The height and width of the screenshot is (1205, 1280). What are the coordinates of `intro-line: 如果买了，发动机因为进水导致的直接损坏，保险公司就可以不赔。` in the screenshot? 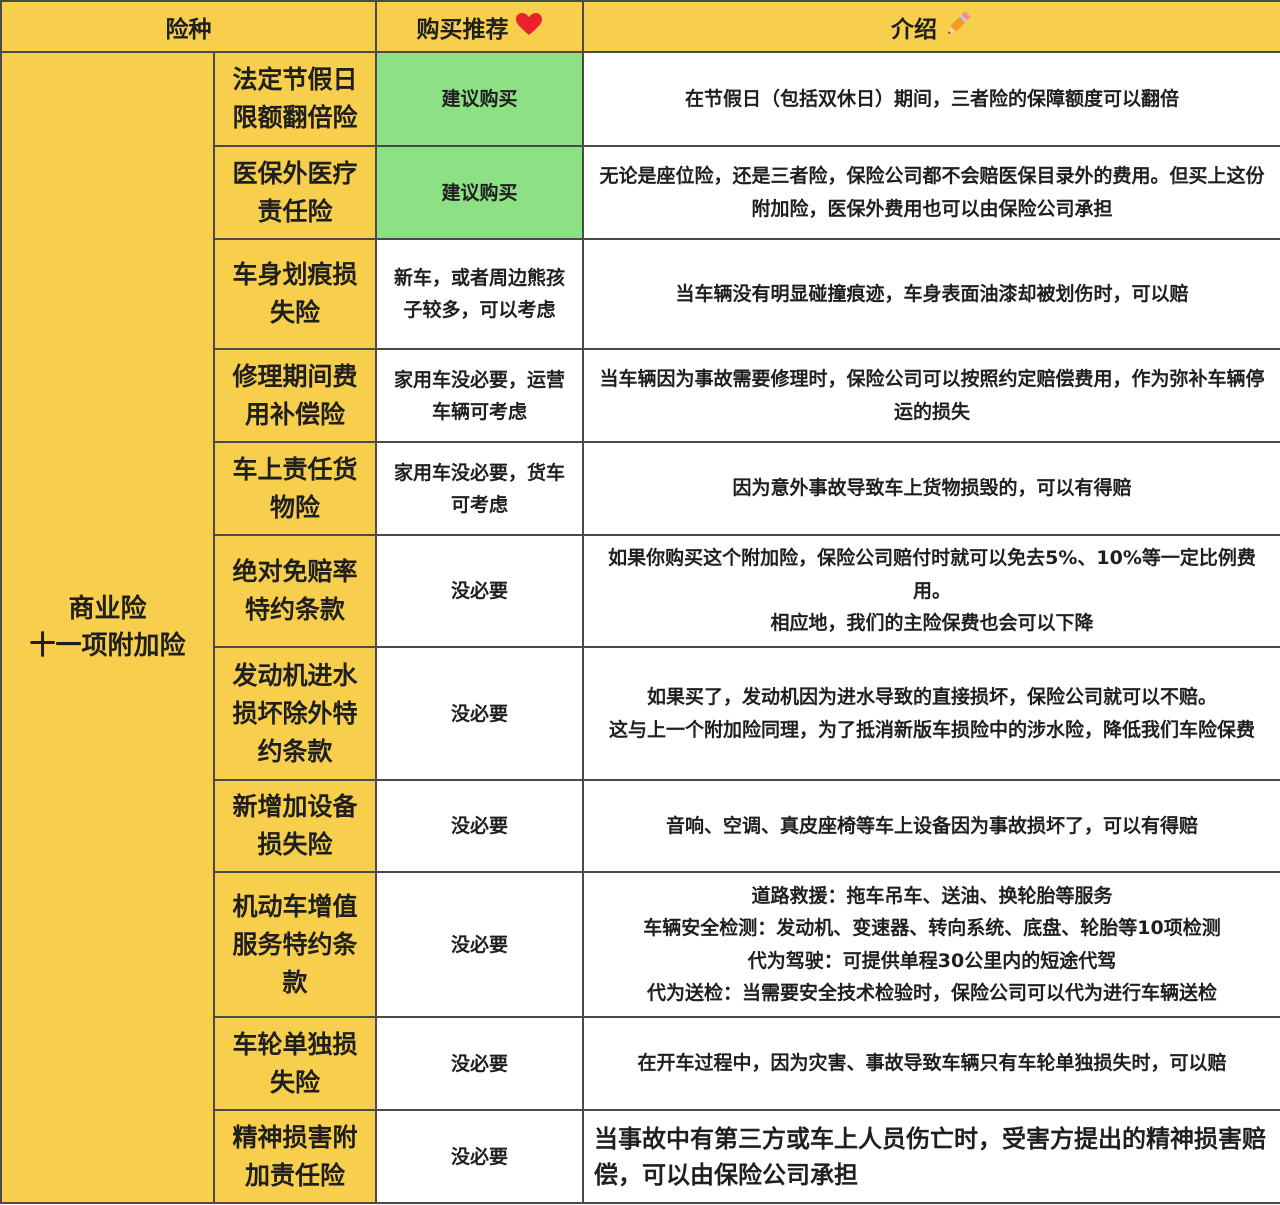 It's located at (931, 697).